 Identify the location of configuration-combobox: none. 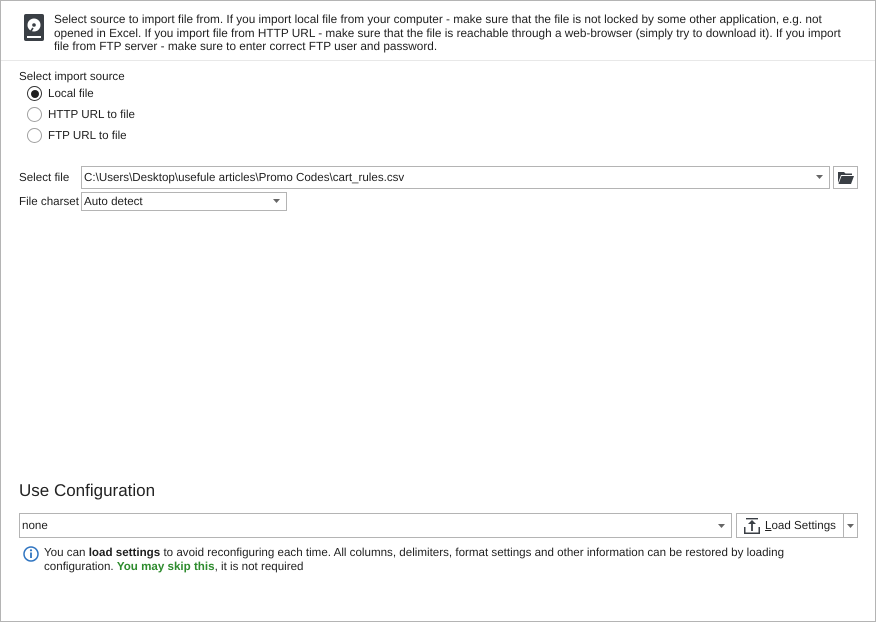
(375, 525).